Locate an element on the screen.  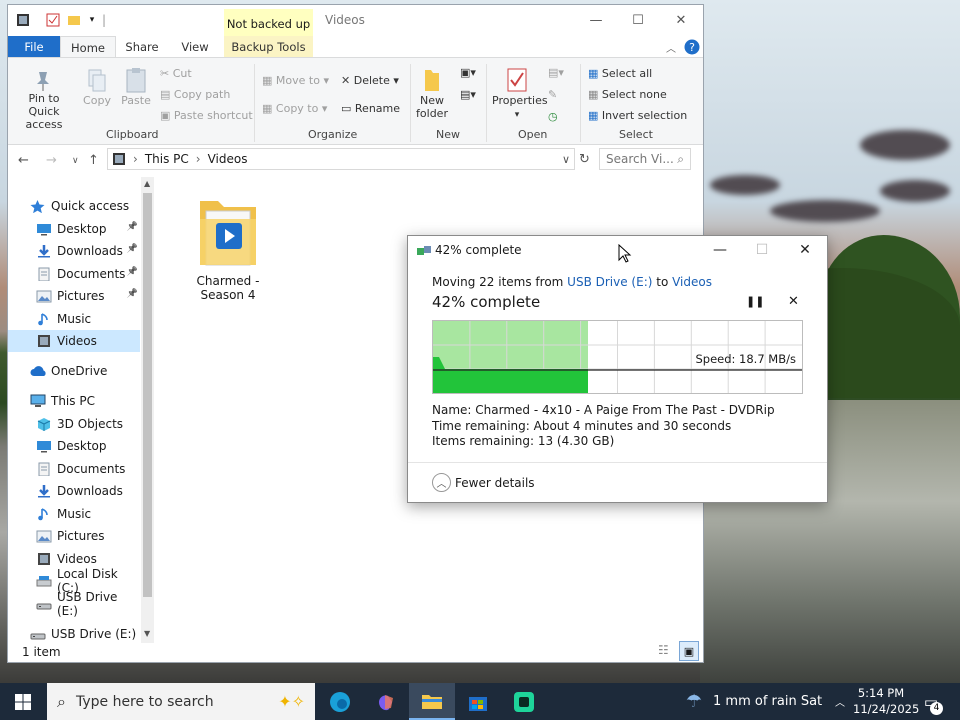
scrollbar-thumb is located at coordinates (147, 395).